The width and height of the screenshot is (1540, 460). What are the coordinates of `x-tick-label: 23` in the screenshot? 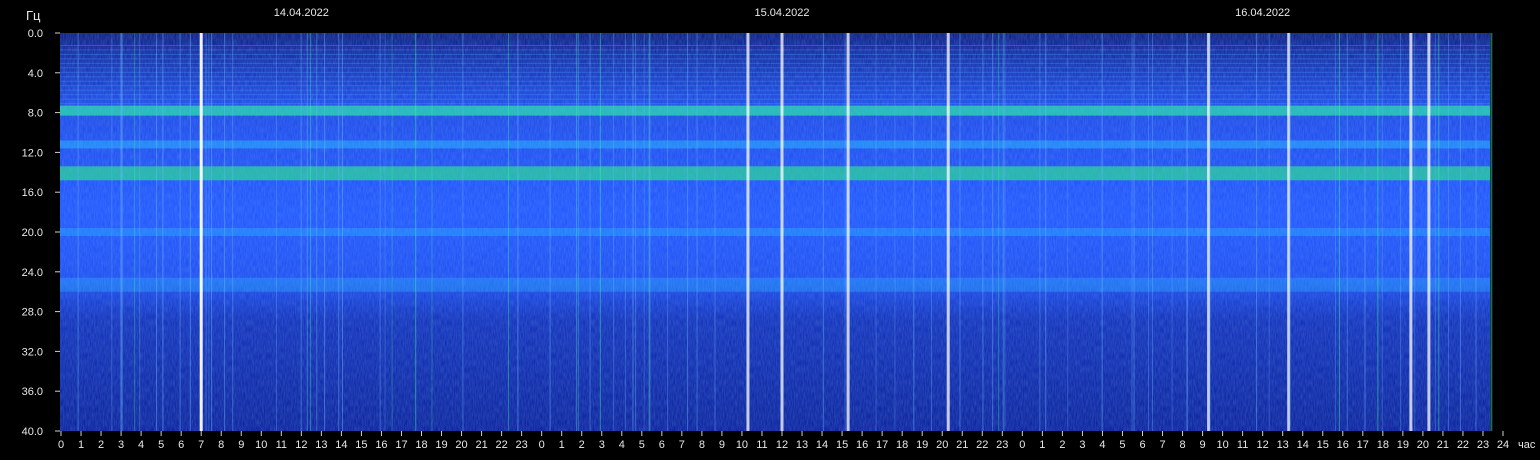 It's located at (1483, 445).